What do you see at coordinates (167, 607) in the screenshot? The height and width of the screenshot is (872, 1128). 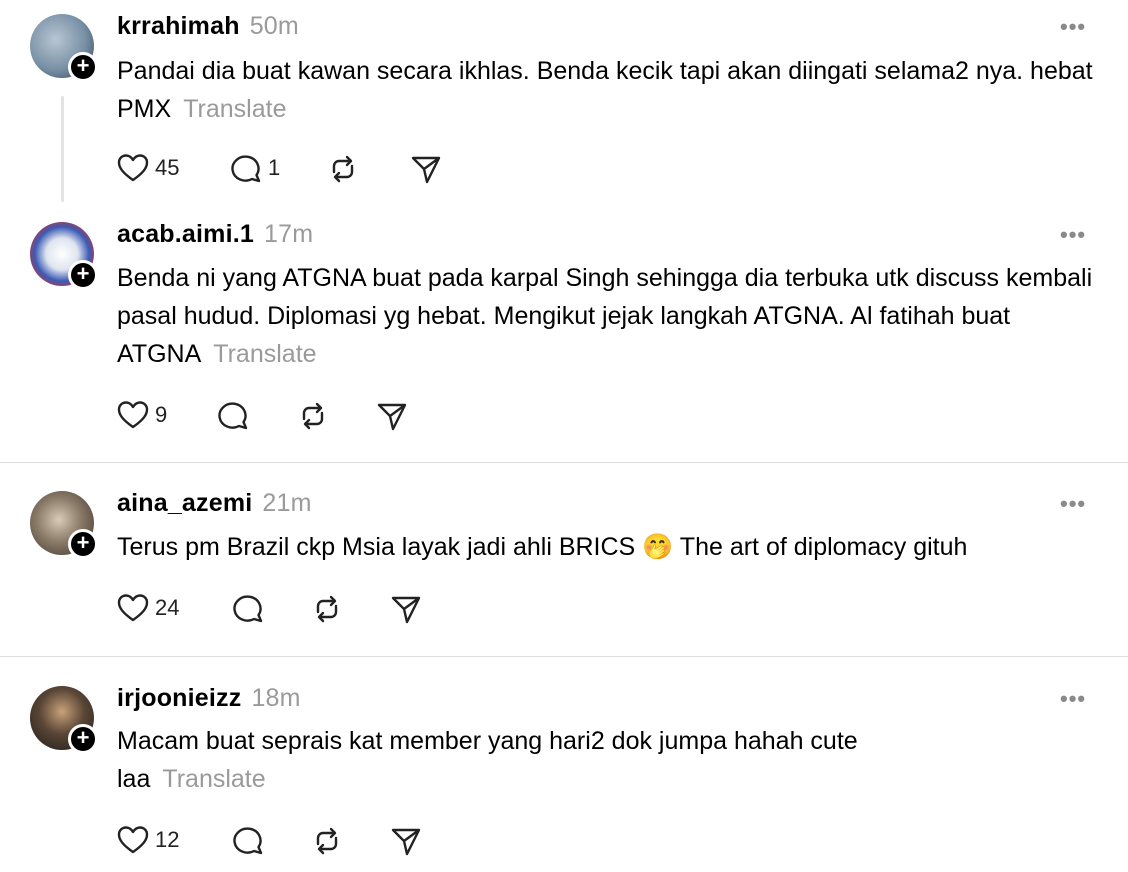 I see `like-count: 24` at bounding box center [167, 607].